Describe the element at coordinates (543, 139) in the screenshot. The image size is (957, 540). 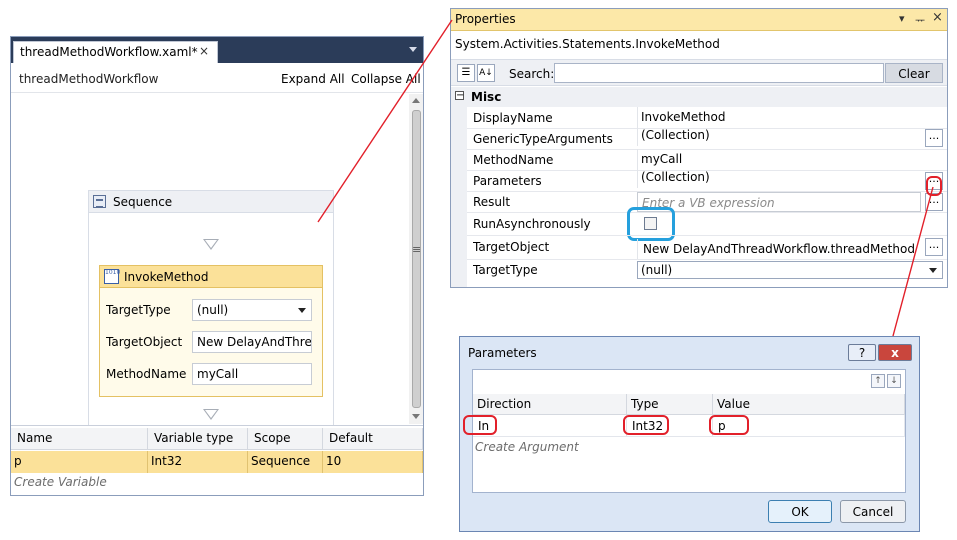
I see `property-name: GenericTypeArguments` at that location.